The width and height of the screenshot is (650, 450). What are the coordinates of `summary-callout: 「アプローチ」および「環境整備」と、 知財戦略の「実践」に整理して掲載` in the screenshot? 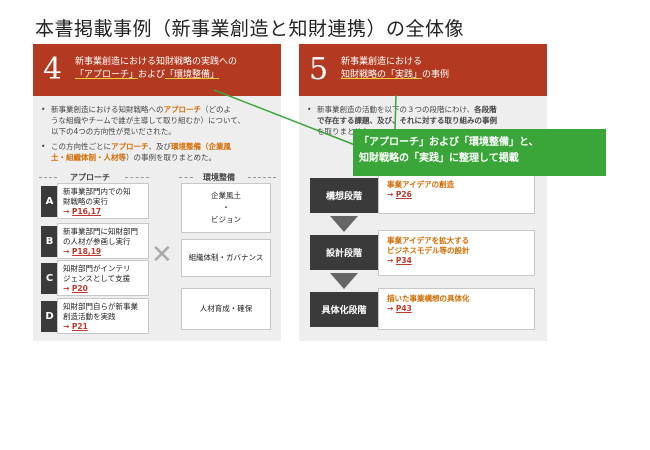 It's located at (479, 152).